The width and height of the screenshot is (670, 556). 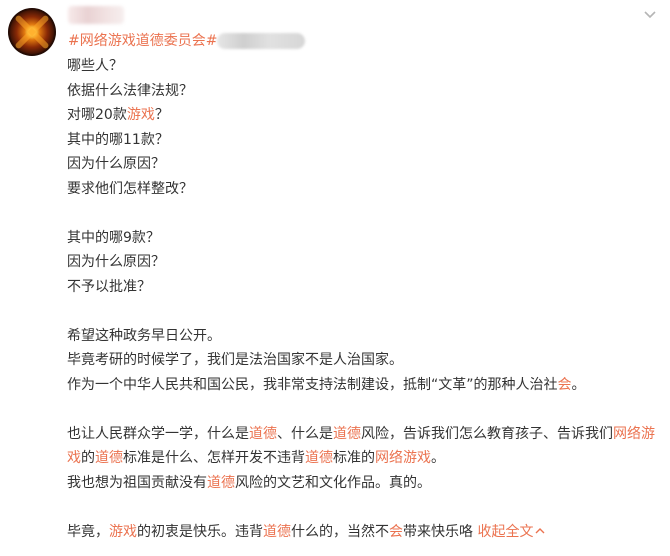 What do you see at coordinates (650, 14) in the screenshot?
I see `chevron-down-icon` at bounding box center [650, 14].